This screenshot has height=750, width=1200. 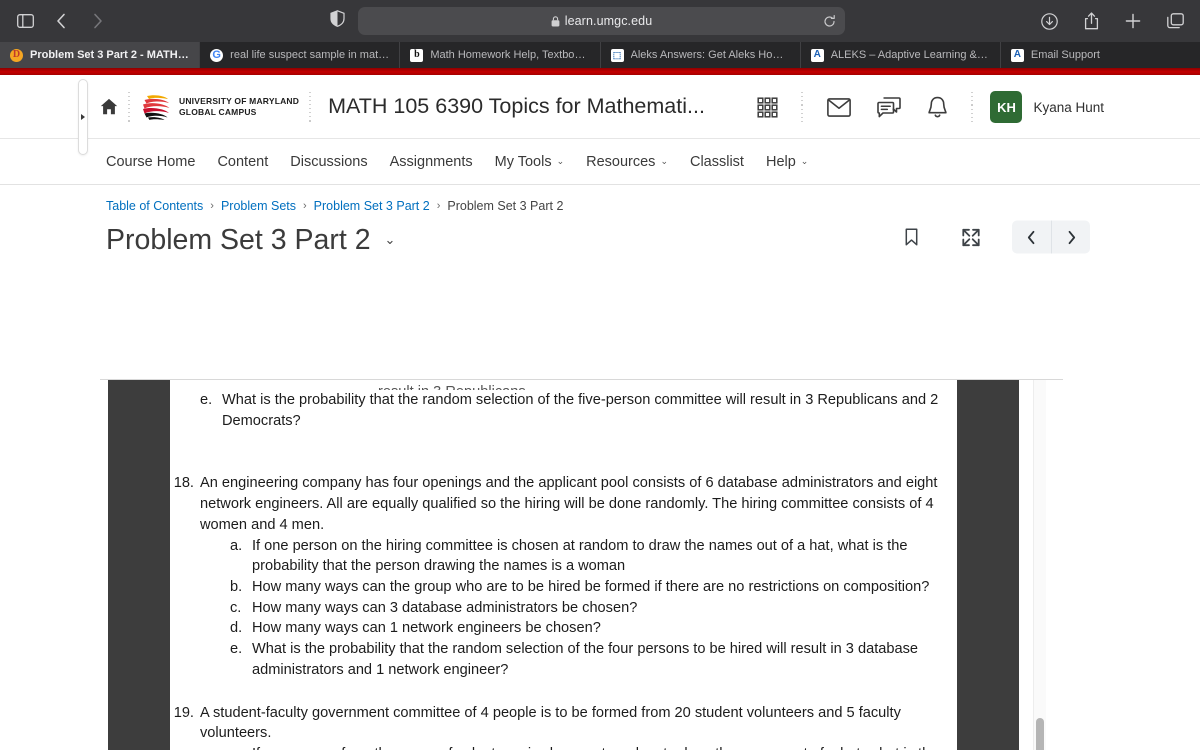 I want to click on home-icon, so click(x=109, y=106).